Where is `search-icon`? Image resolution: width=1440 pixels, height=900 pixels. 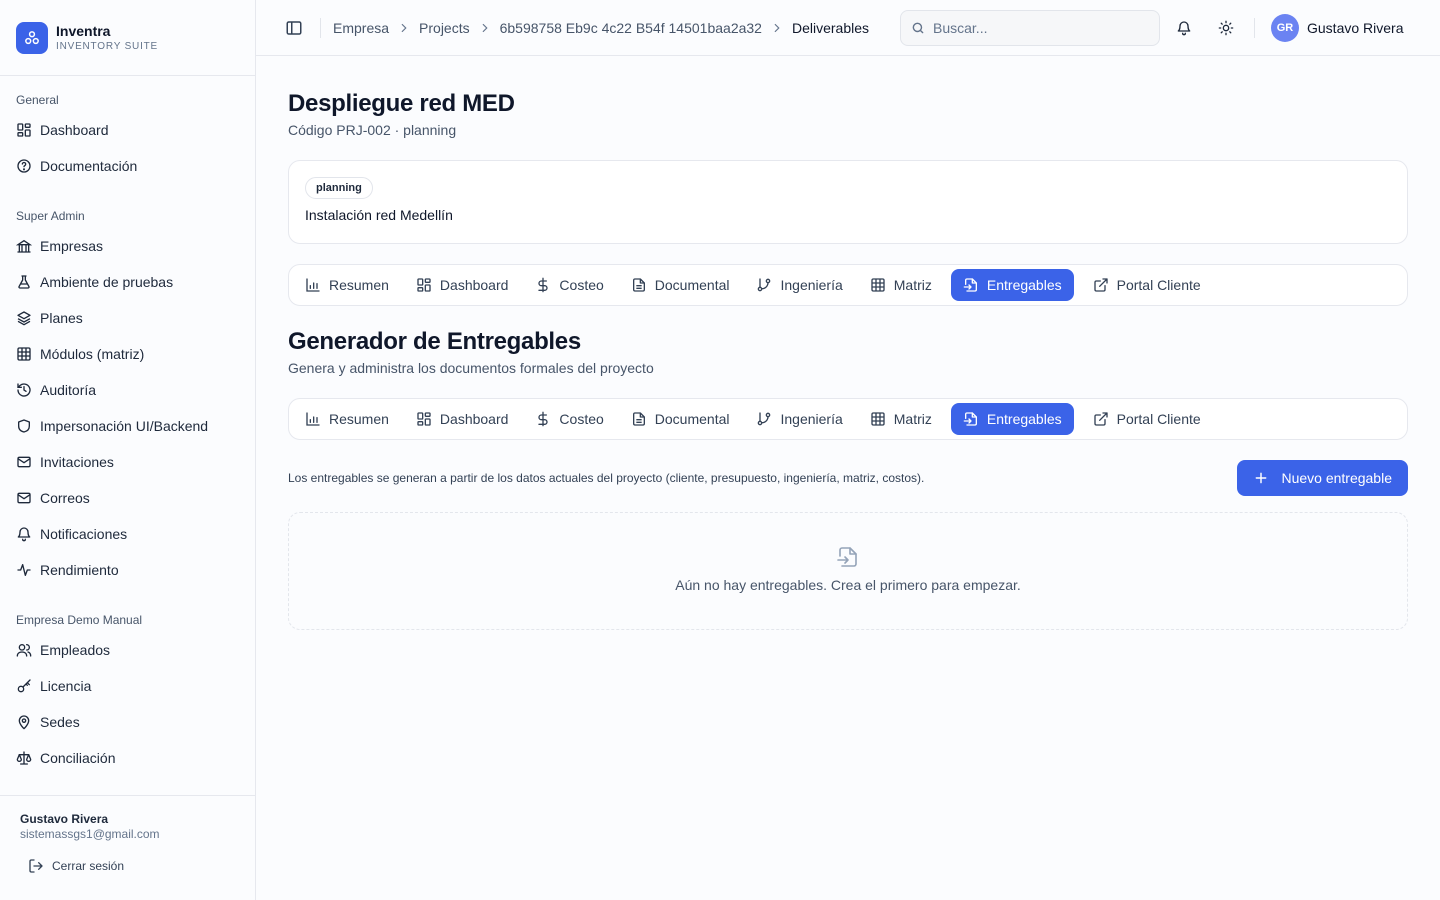 search-icon is located at coordinates (918, 28).